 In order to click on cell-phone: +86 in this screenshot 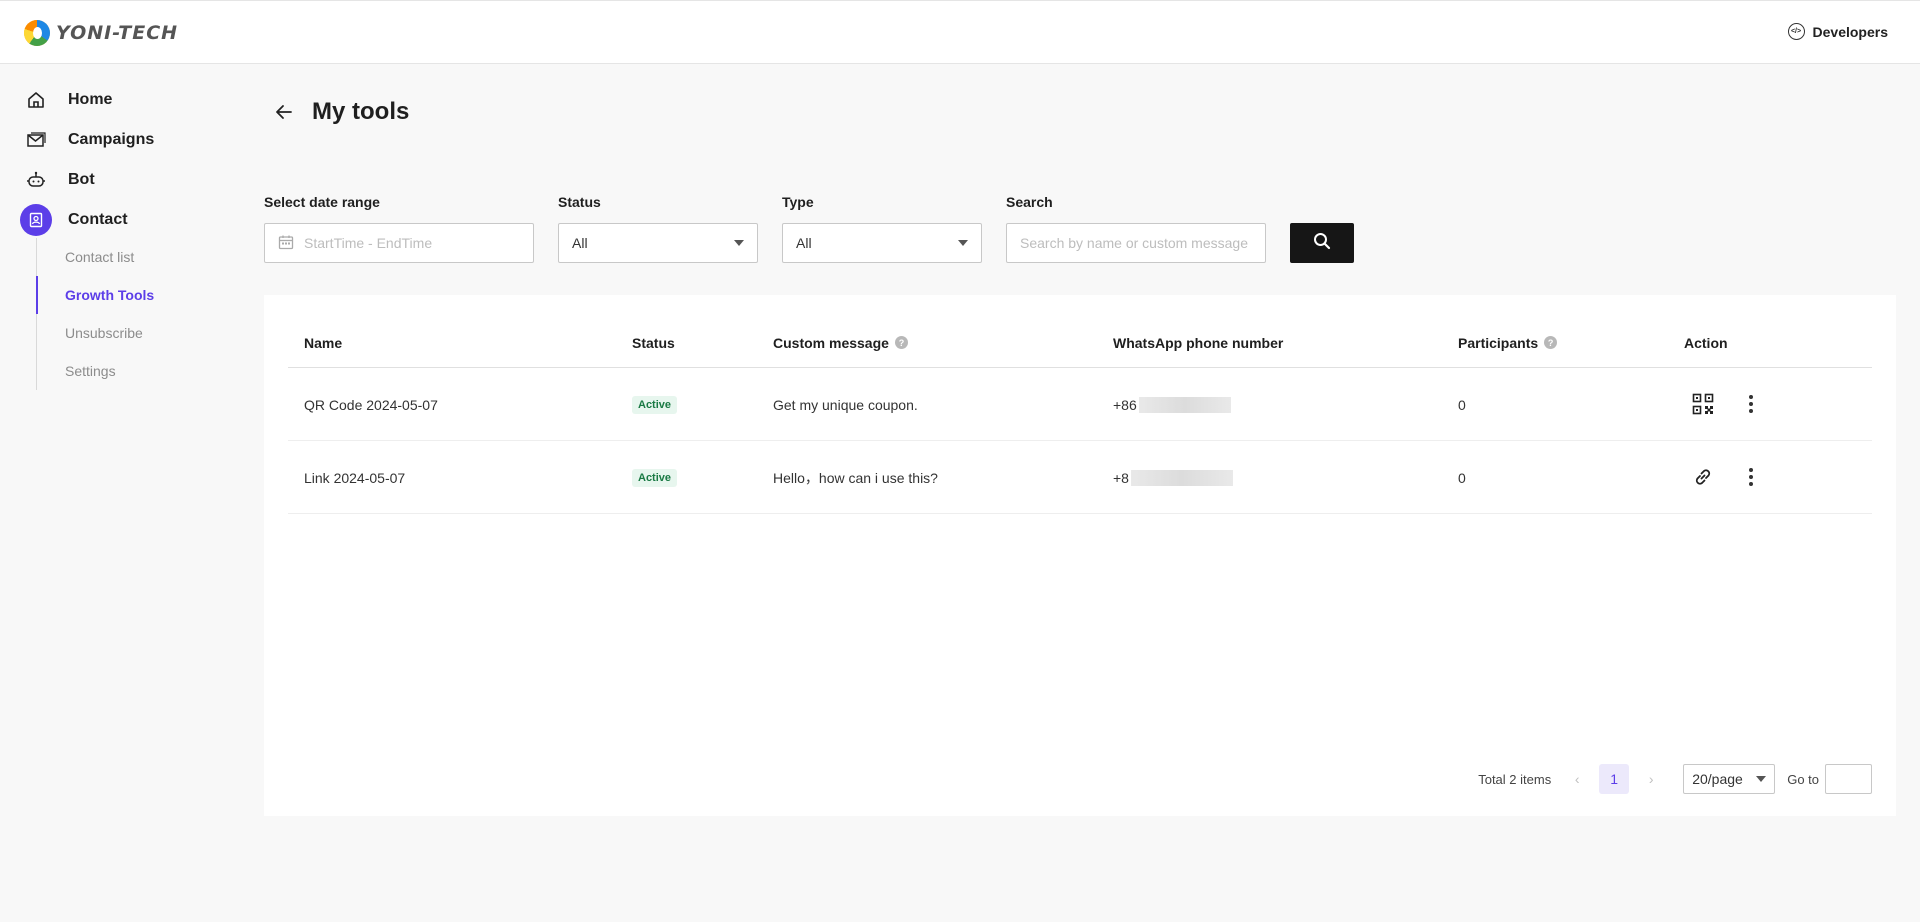, I will do `click(1172, 404)`.